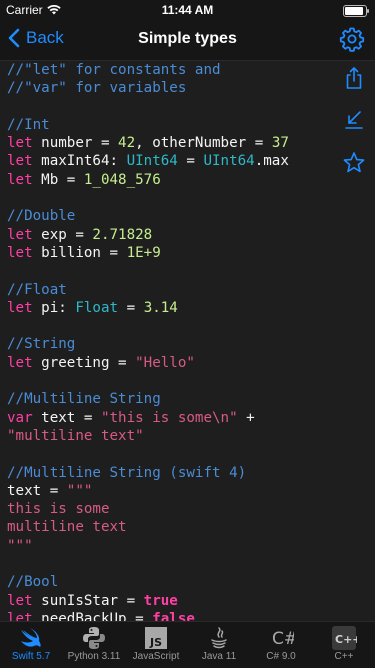  I want to click on code-text-token: greeting =, so click(84, 362).